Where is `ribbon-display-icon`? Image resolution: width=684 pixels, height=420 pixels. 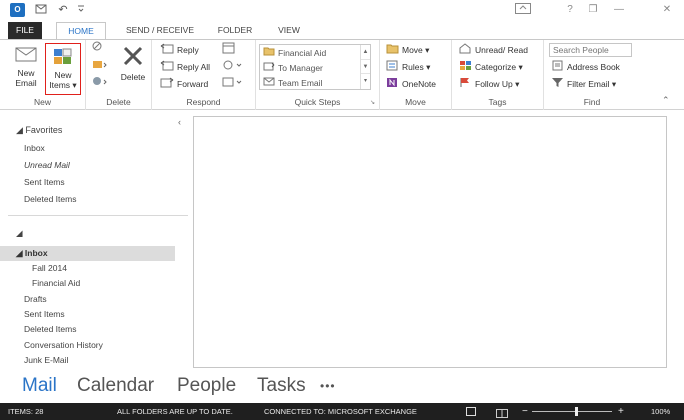
ribbon-display-icon is located at coordinates (523, 10).